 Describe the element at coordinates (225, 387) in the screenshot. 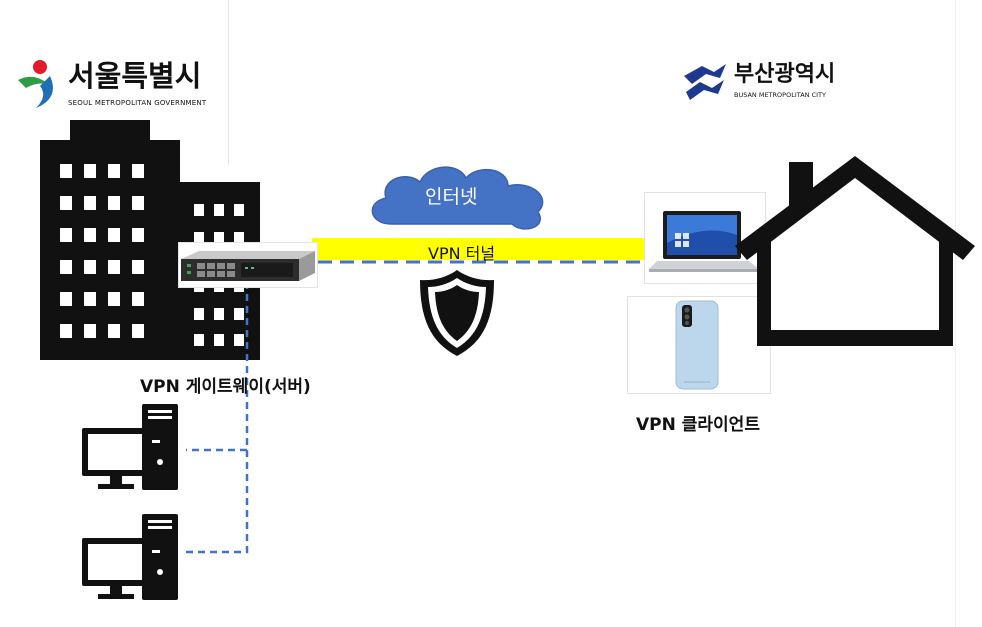

I see `gateway-label: VPN 게이트웨이(서버)` at that location.